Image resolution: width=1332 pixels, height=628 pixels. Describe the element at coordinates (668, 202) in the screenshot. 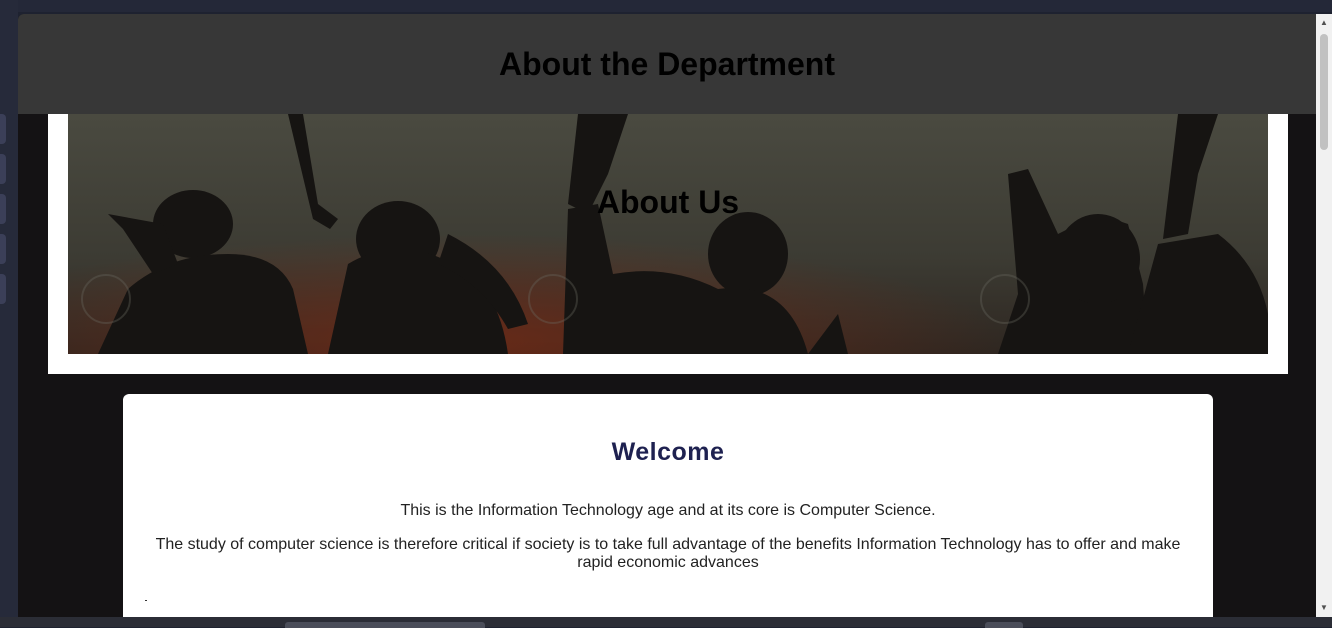

I see `hero-title: About Us` at that location.